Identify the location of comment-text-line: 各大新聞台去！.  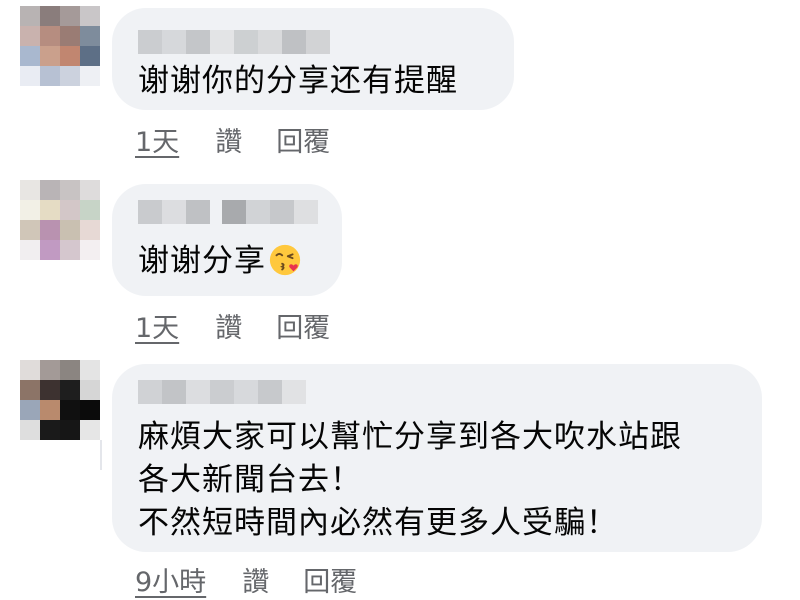
(250, 480).